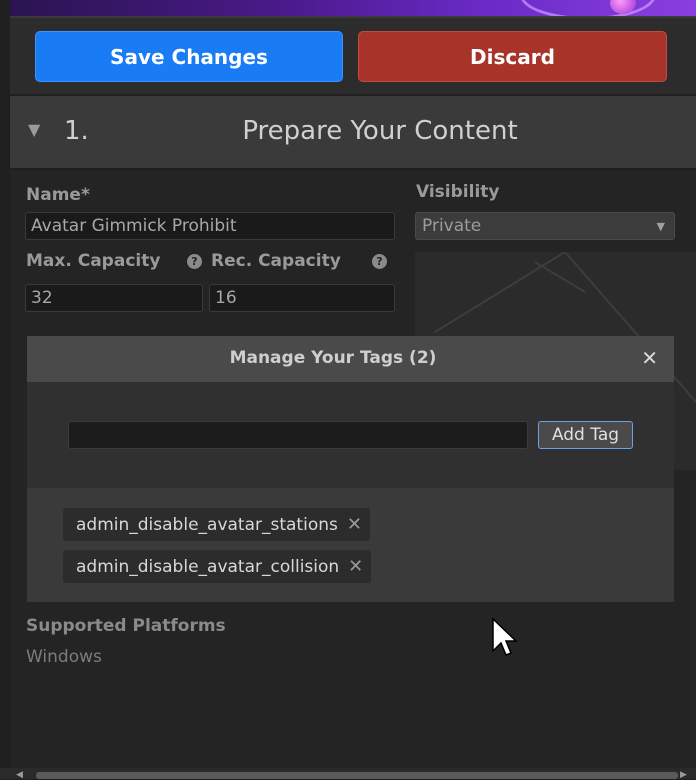  I want to click on supported-platforms-label: Supported Platforms, so click(126, 626).